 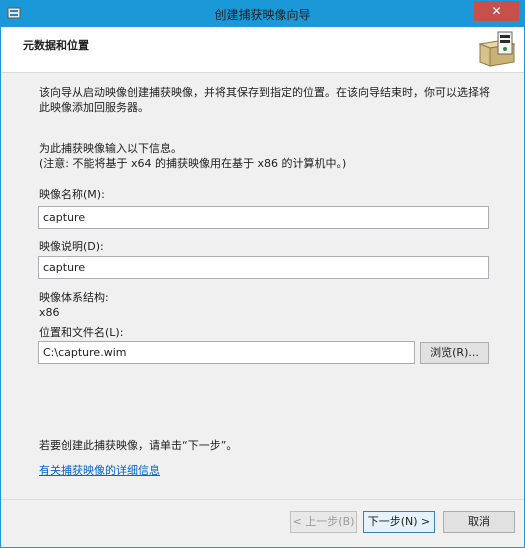 I want to click on title-bar: 创建捕获映像向导 ✕, so click(x=262, y=14).